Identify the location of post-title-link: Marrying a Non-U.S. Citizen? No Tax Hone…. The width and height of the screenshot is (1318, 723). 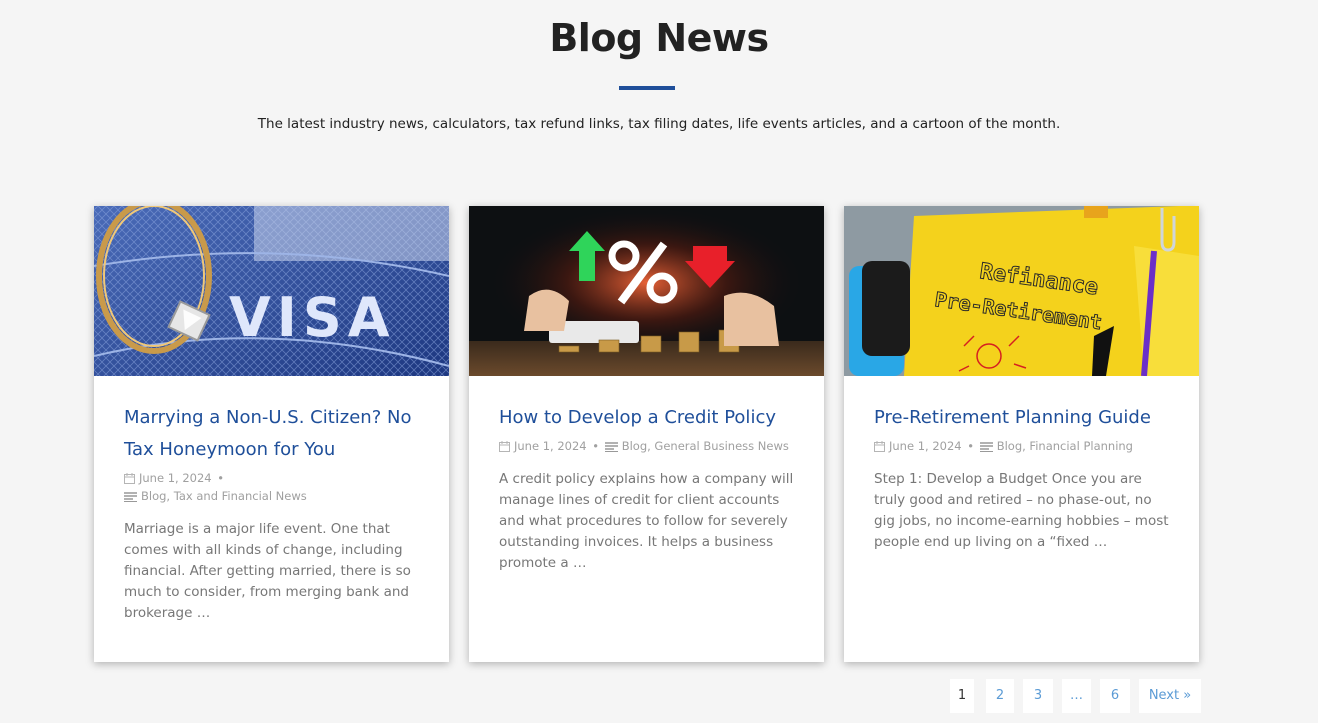
(274, 434).